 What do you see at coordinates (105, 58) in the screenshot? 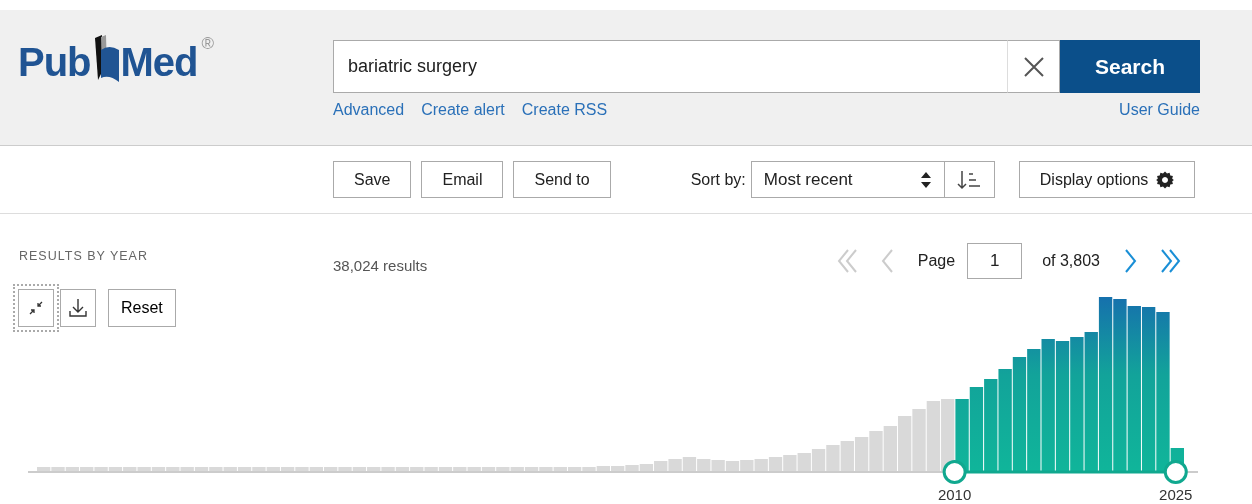
I see `book-icon` at bounding box center [105, 58].